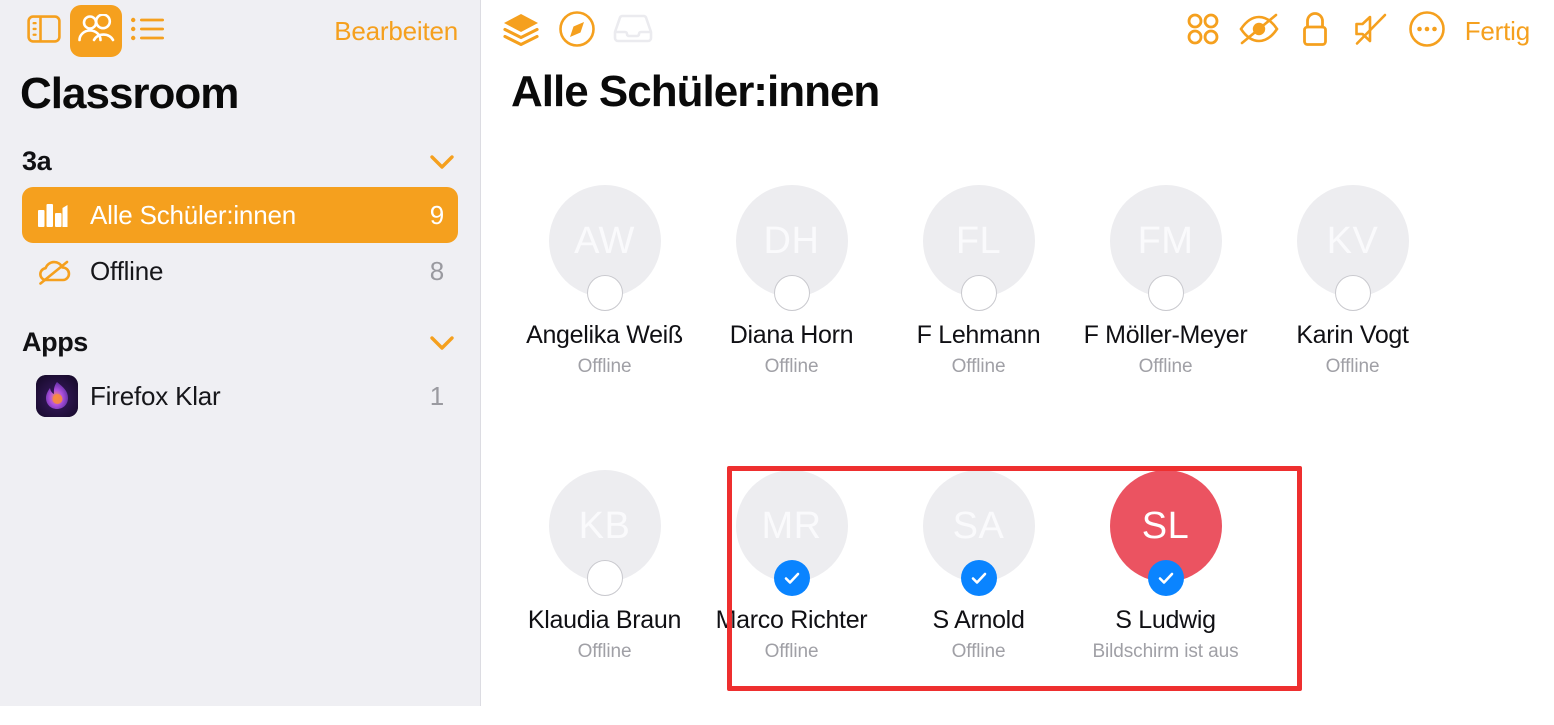 The image size is (1554, 725). Describe the element at coordinates (193, 214) in the screenshot. I see `sidebar-item-label: Alle Schüler:innen` at that location.